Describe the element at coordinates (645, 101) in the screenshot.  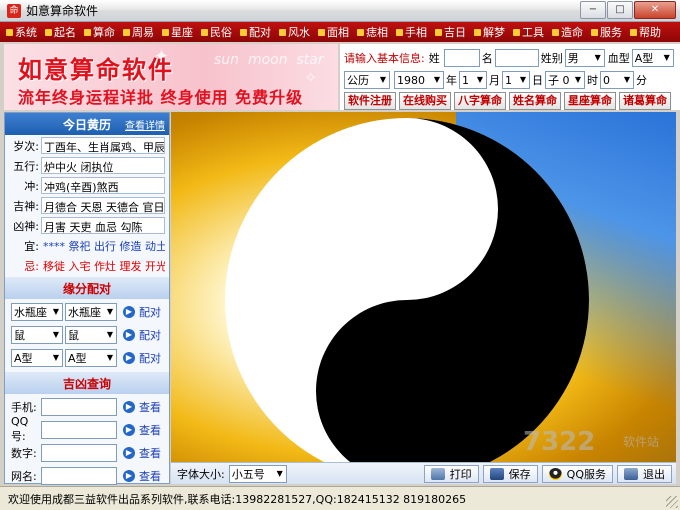
I see `zhuge-fortune-button: 诸葛算命` at that location.